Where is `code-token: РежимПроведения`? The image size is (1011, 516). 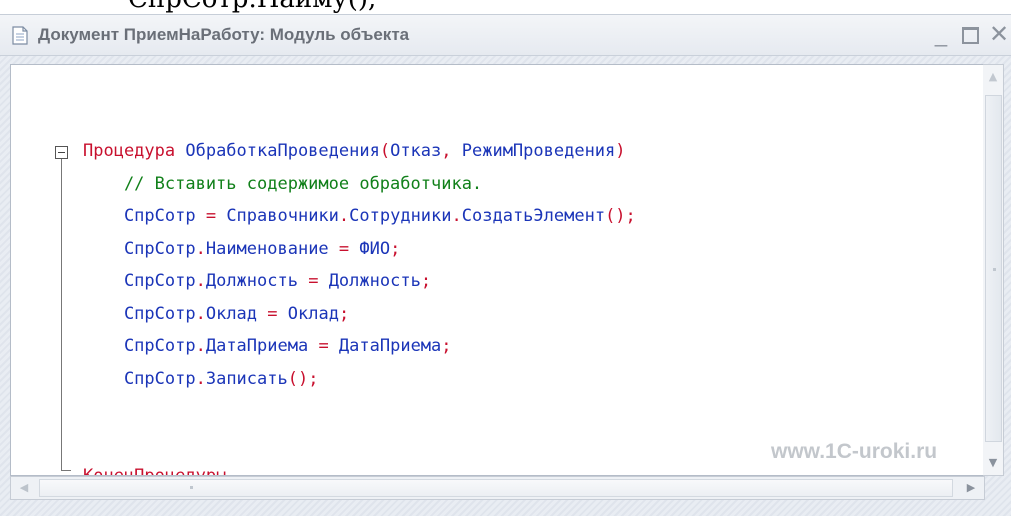
code-token: РежимПроведения is located at coordinates (538, 151).